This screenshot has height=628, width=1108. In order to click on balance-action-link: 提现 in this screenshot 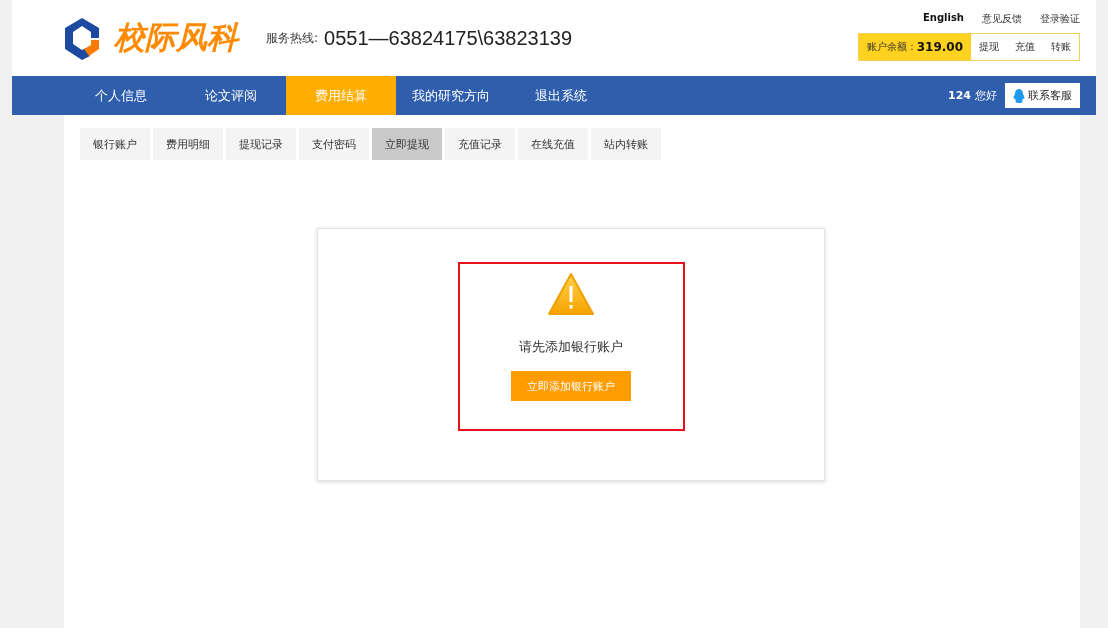, I will do `click(989, 47)`.